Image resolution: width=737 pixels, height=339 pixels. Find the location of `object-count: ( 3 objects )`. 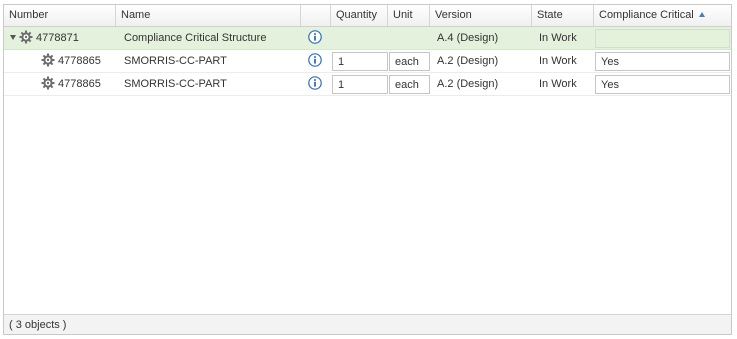

object-count: ( 3 objects ) is located at coordinates (38, 325).